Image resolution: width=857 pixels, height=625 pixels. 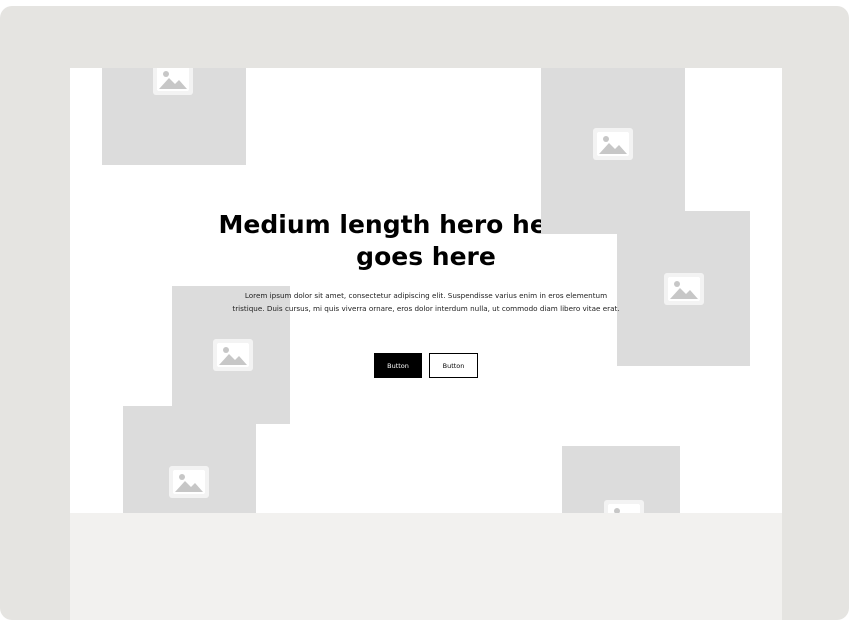 I want to click on primary-button: Button, so click(x=398, y=365).